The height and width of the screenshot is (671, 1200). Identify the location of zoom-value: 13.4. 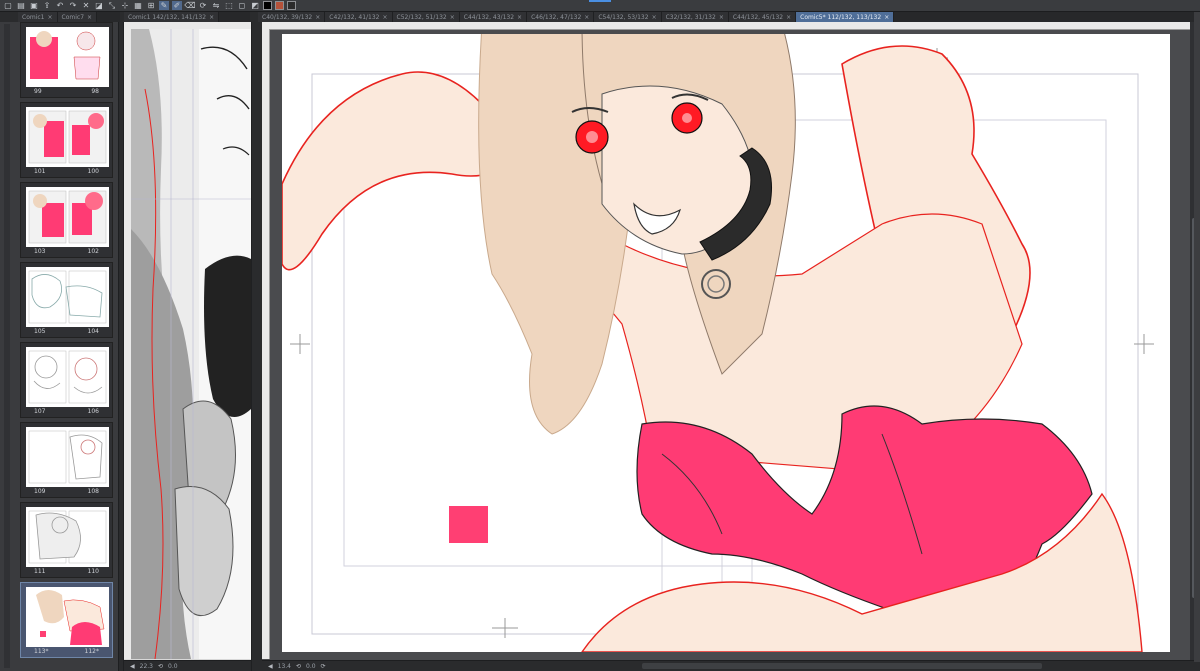
(284, 666).